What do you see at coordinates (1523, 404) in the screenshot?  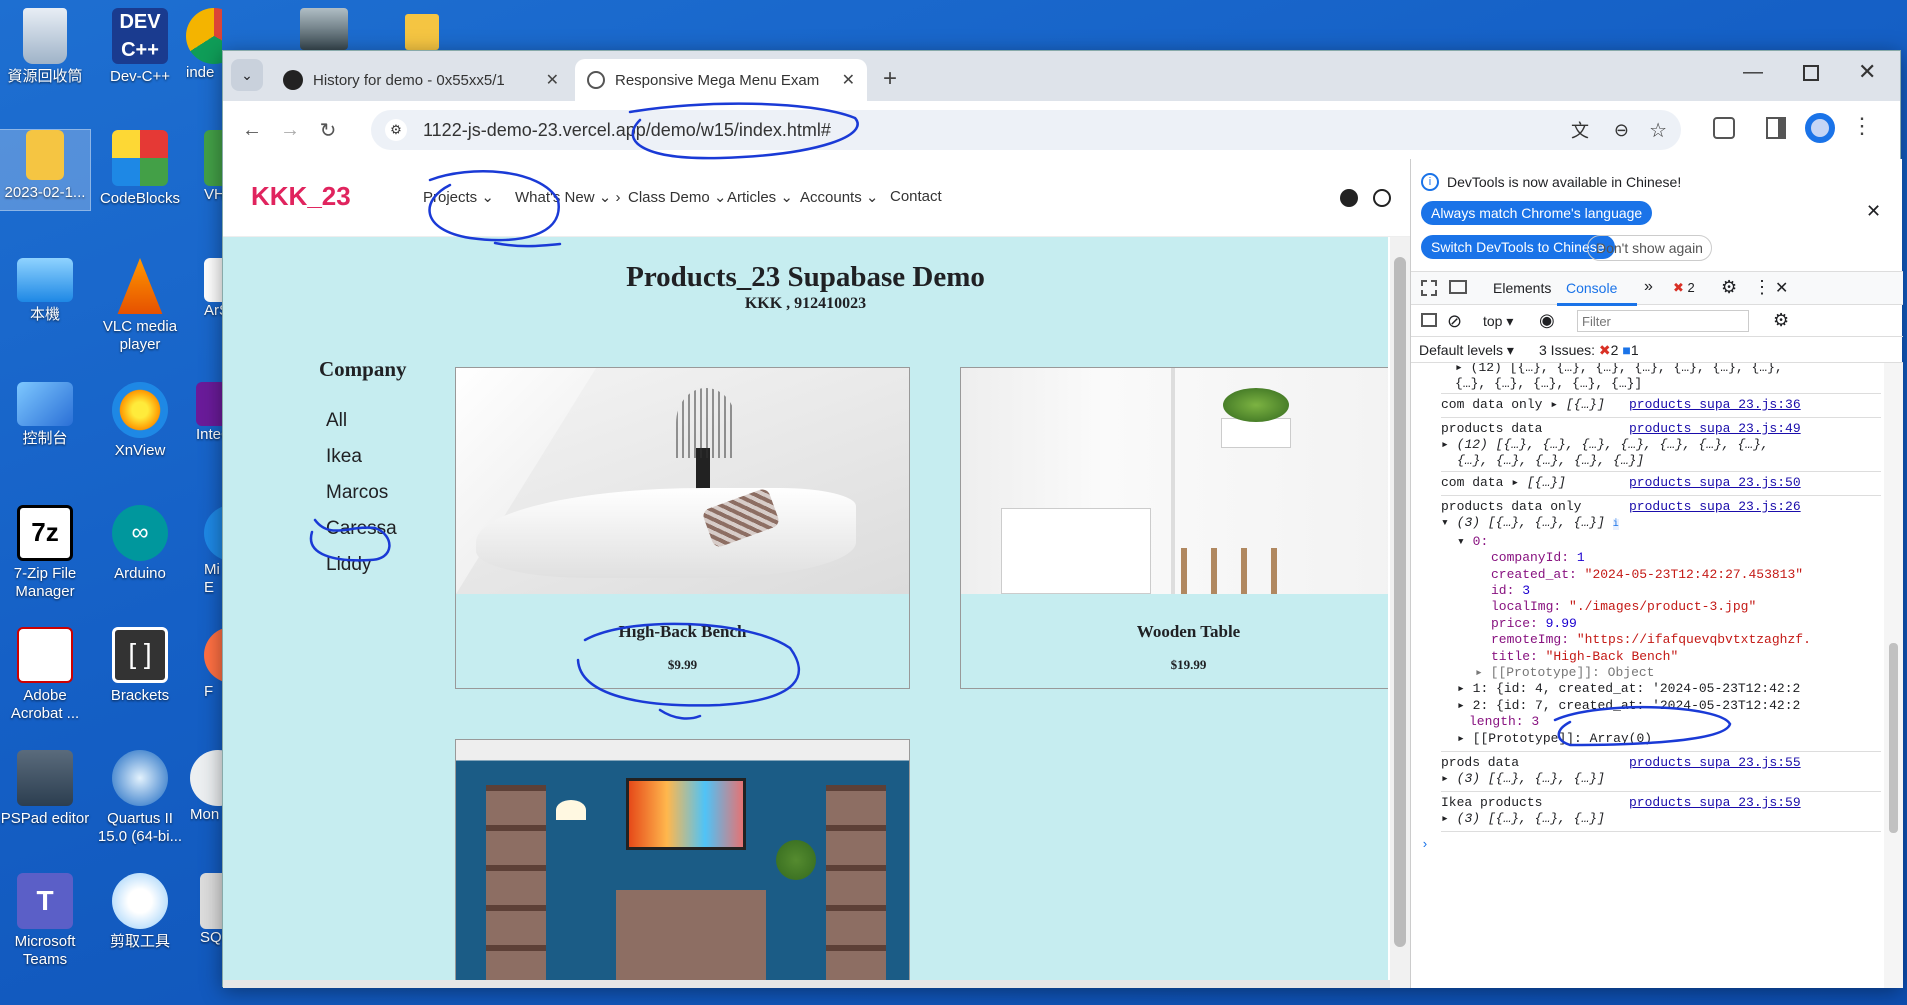 I see `console-entry: com data only ▸ [{…}]` at bounding box center [1523, 404].